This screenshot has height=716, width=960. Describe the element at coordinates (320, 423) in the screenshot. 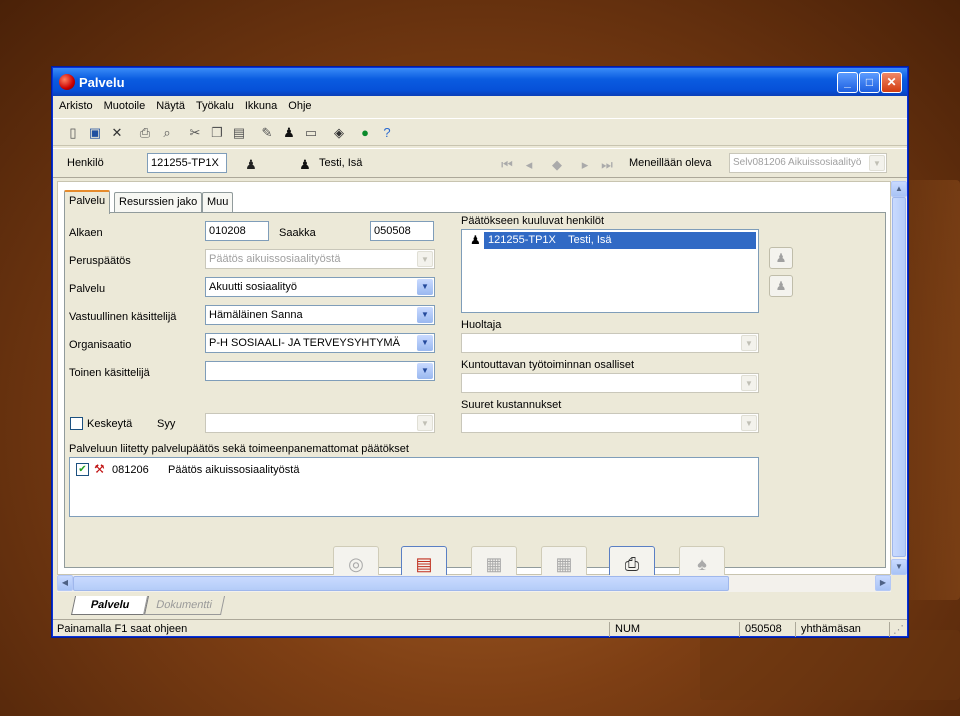

I see `syy-select: ▼` at that location.